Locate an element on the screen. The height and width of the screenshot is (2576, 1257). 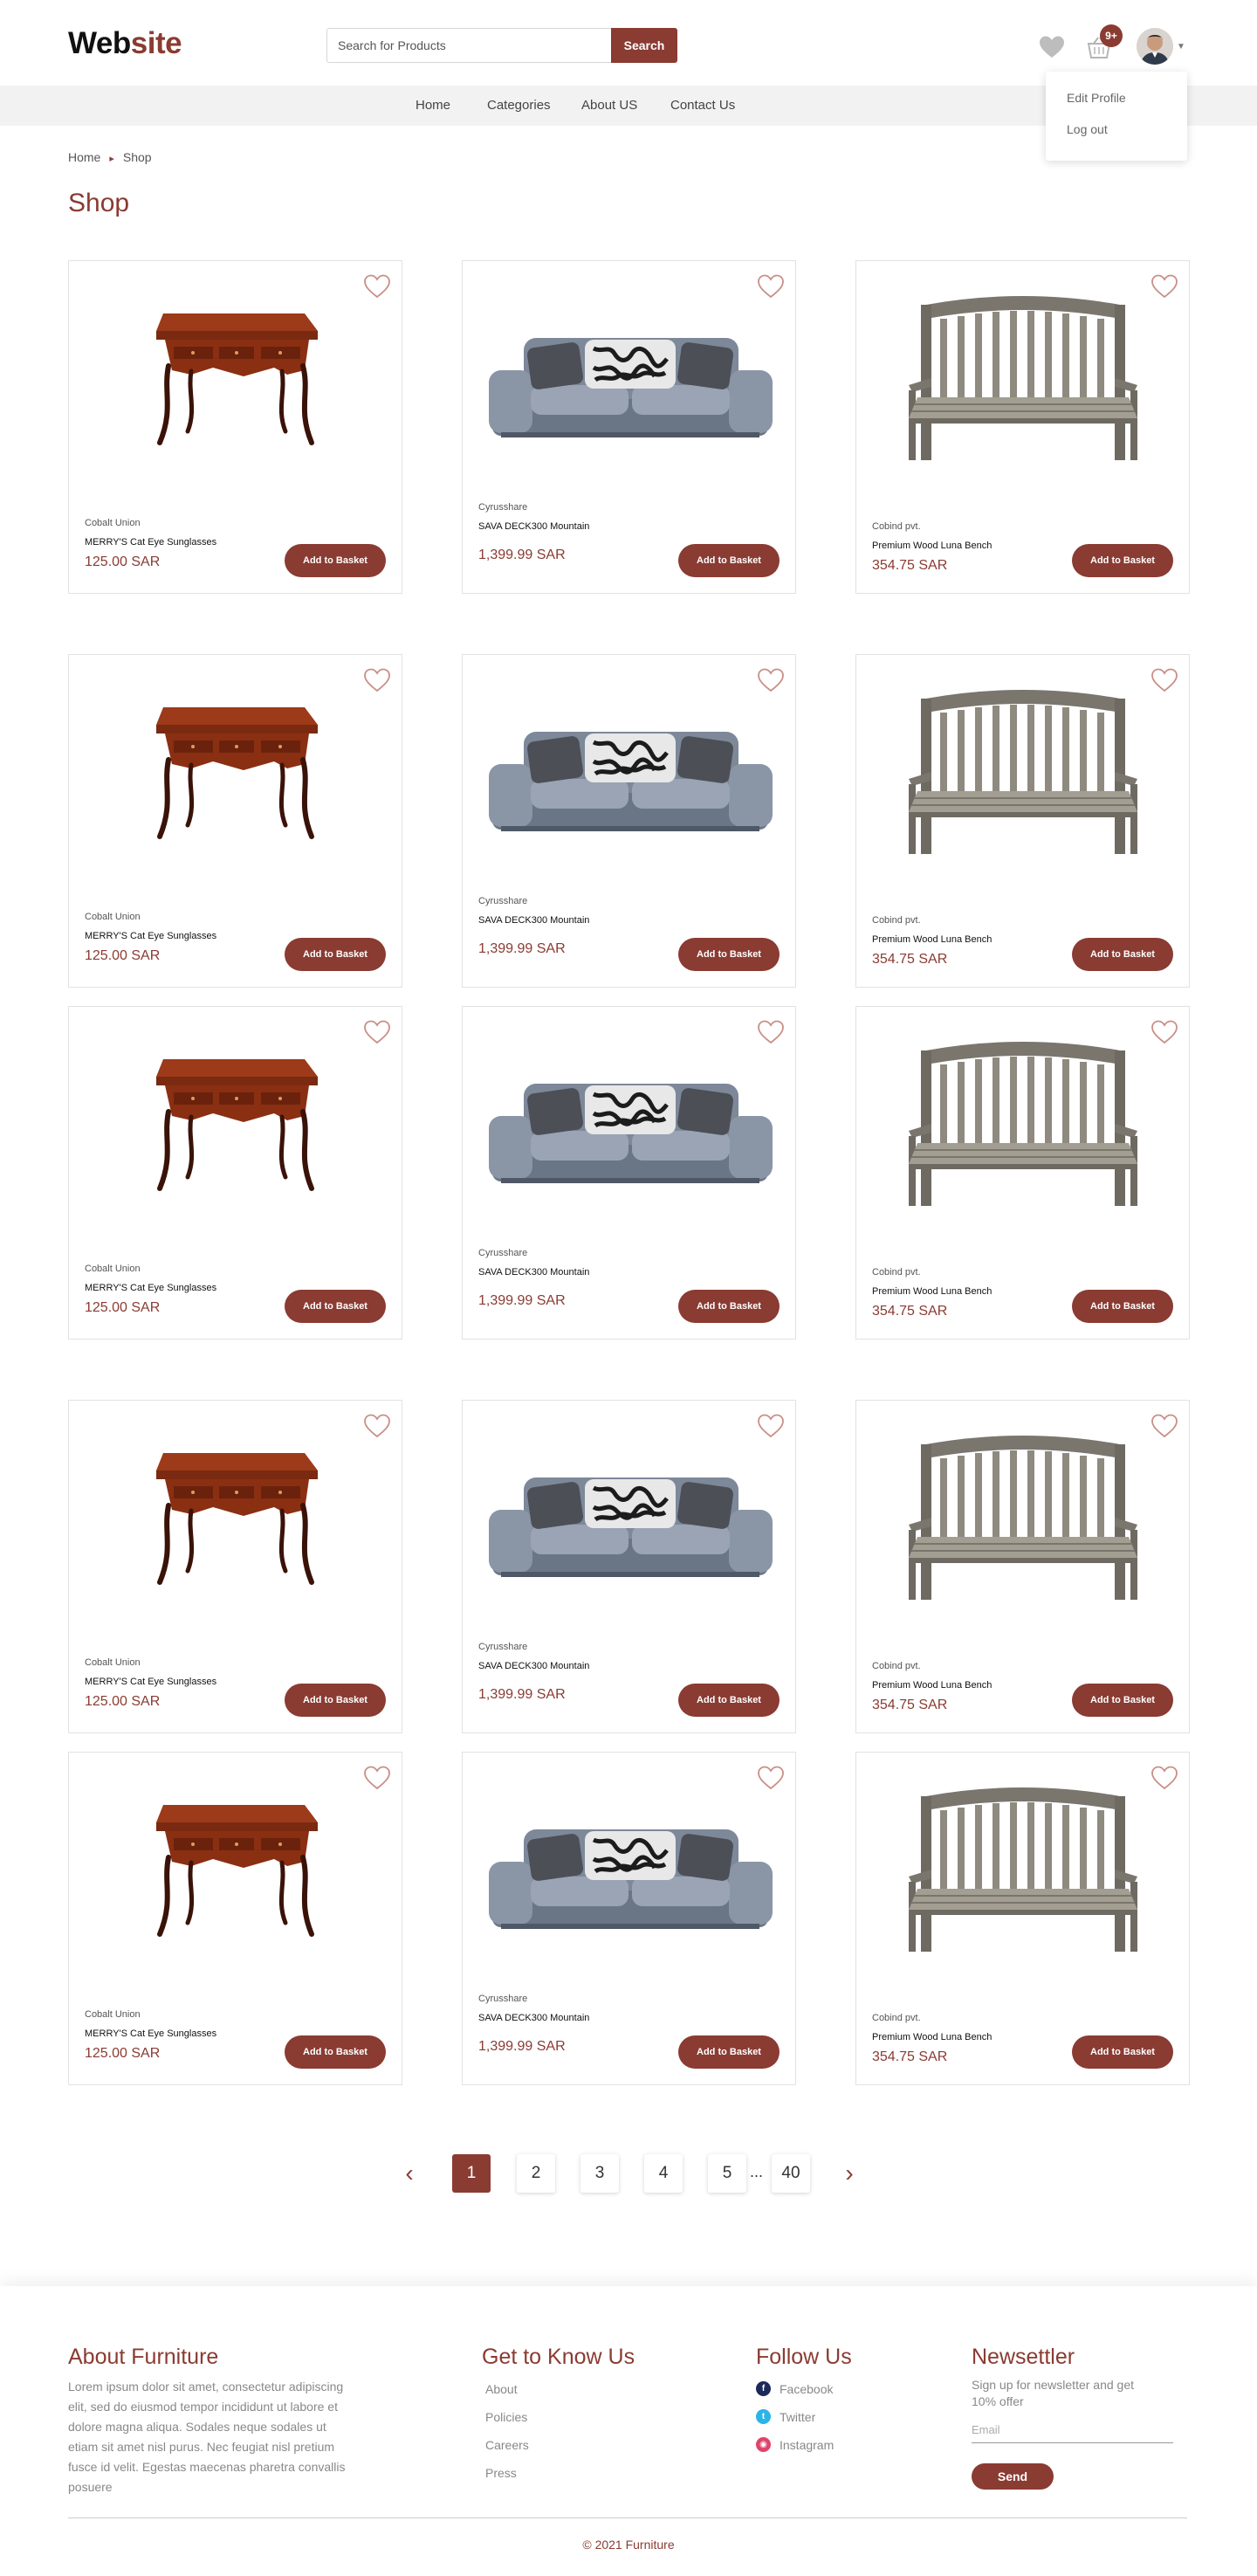
nav-item-contact: Contact Us is located at coordinates (702, 106).